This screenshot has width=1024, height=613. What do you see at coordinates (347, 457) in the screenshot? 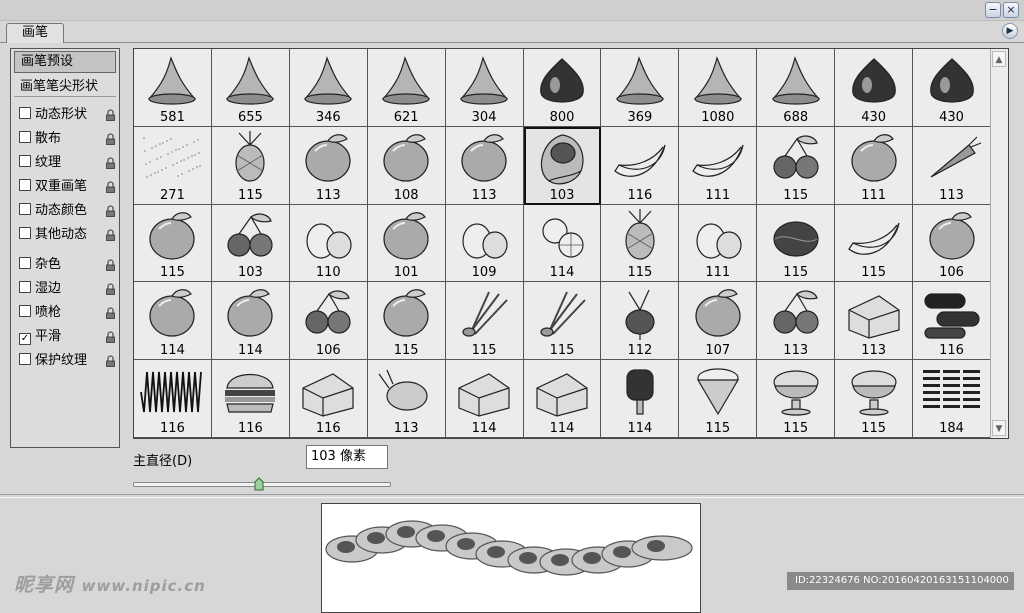
I see `master-diameter-input: 103 像素` at bounding box center [347, 457].